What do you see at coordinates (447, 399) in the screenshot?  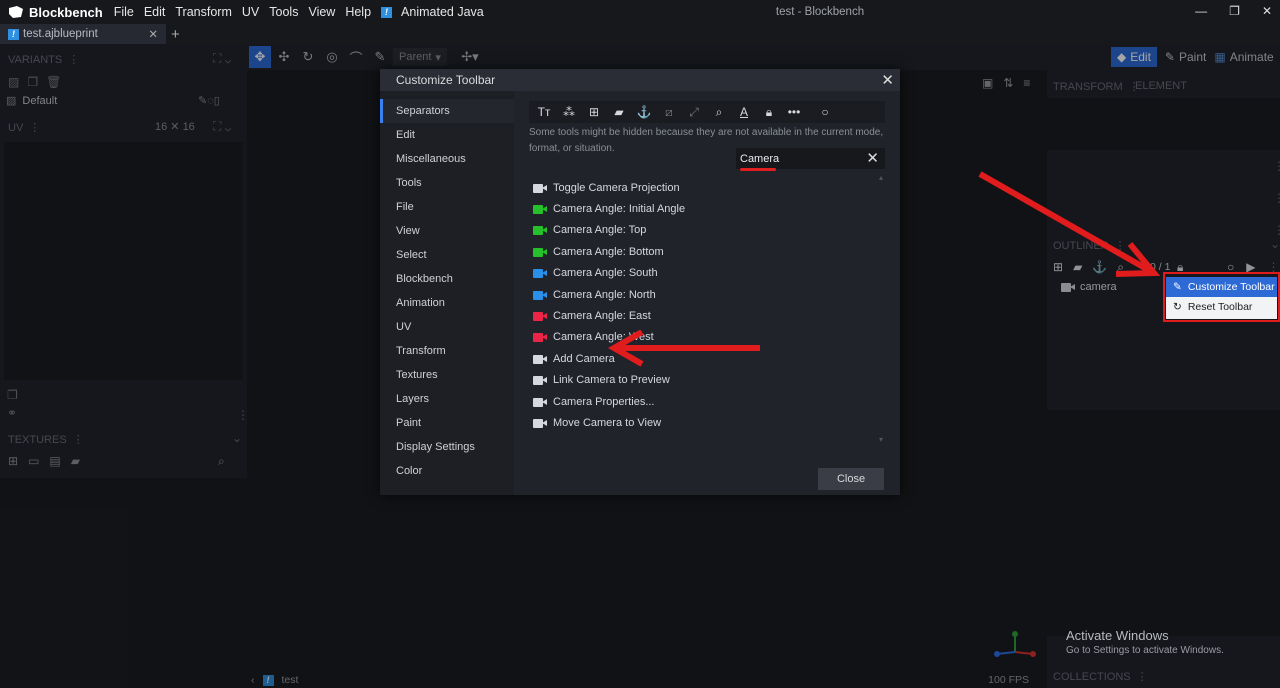 I see `category-layers: Layers` at bounding box center [447, 399].